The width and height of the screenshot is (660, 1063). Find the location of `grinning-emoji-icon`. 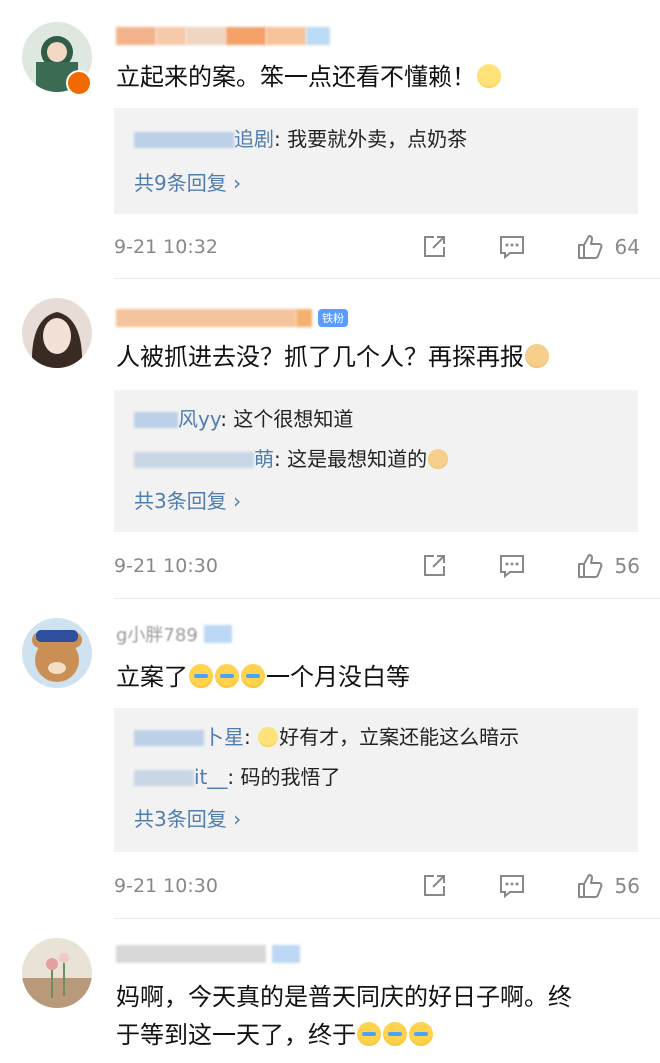

grinning-emoji-icon is located at coordinates (268, 737).